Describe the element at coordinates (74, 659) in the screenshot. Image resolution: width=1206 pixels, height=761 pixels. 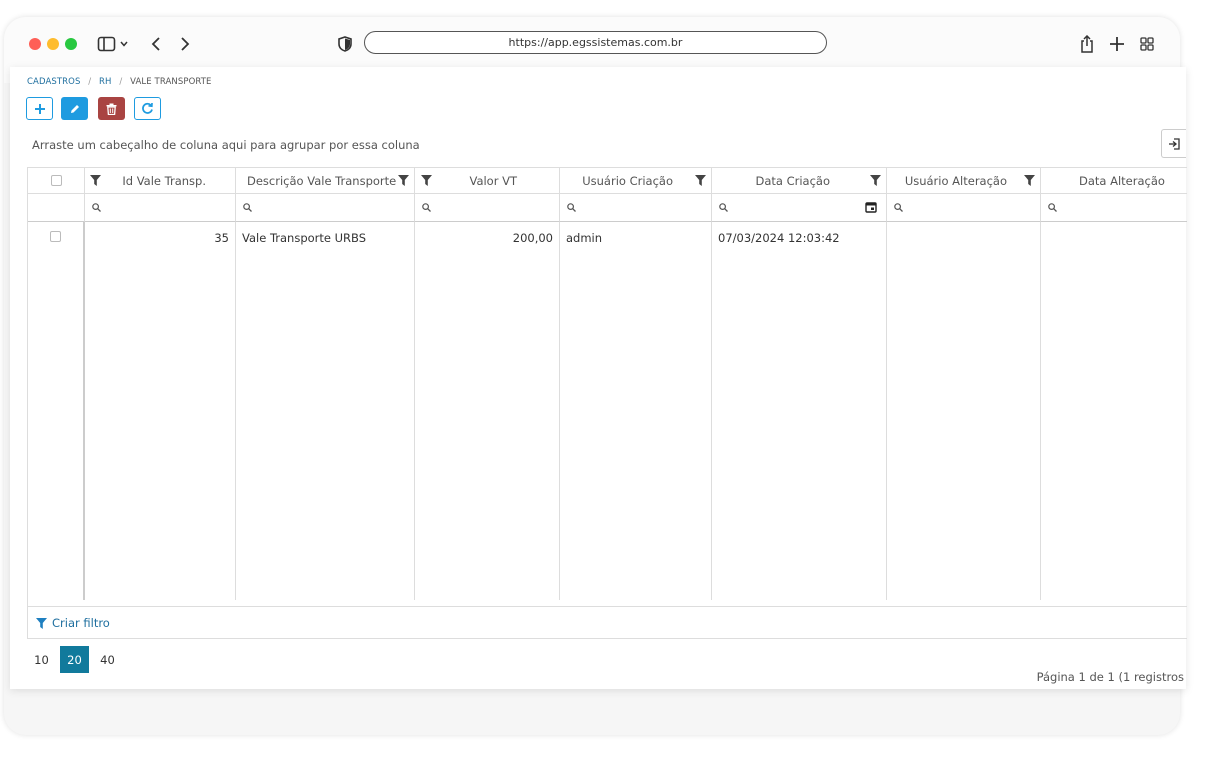
I see `page-size-20: 20` at that location.